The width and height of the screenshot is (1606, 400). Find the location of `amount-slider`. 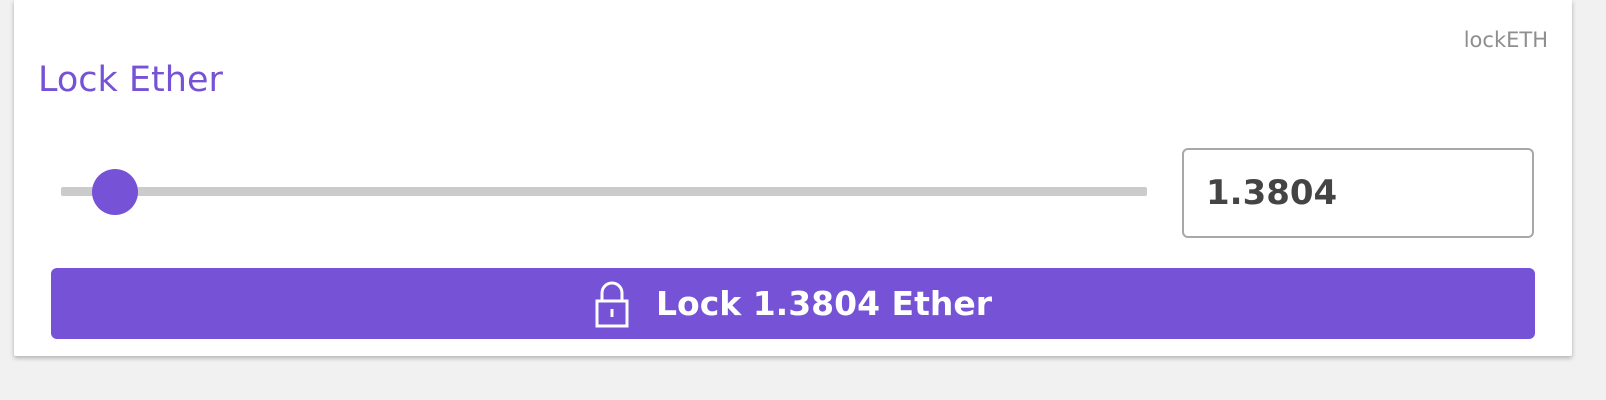

amount-slider is located at coordinates (604, 192).